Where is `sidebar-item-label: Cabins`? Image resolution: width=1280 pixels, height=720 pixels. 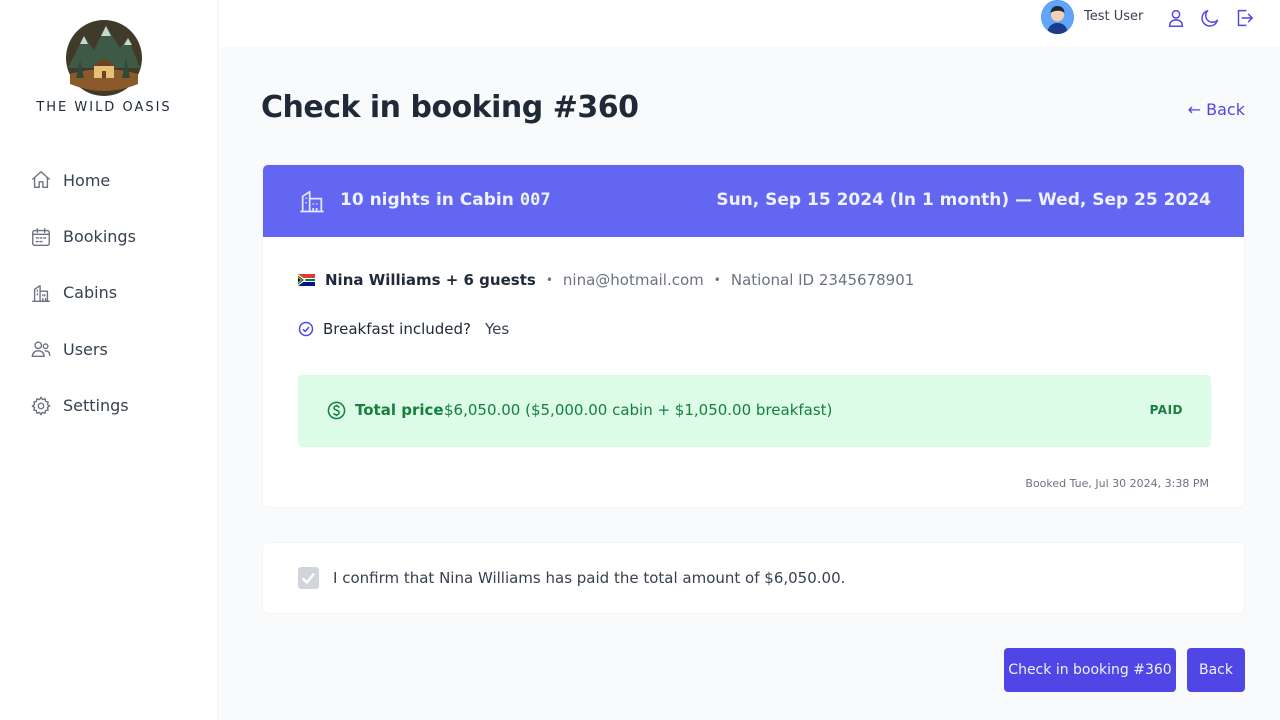
sidebar-item-label: Cabins is located at coordinates (90, 293).